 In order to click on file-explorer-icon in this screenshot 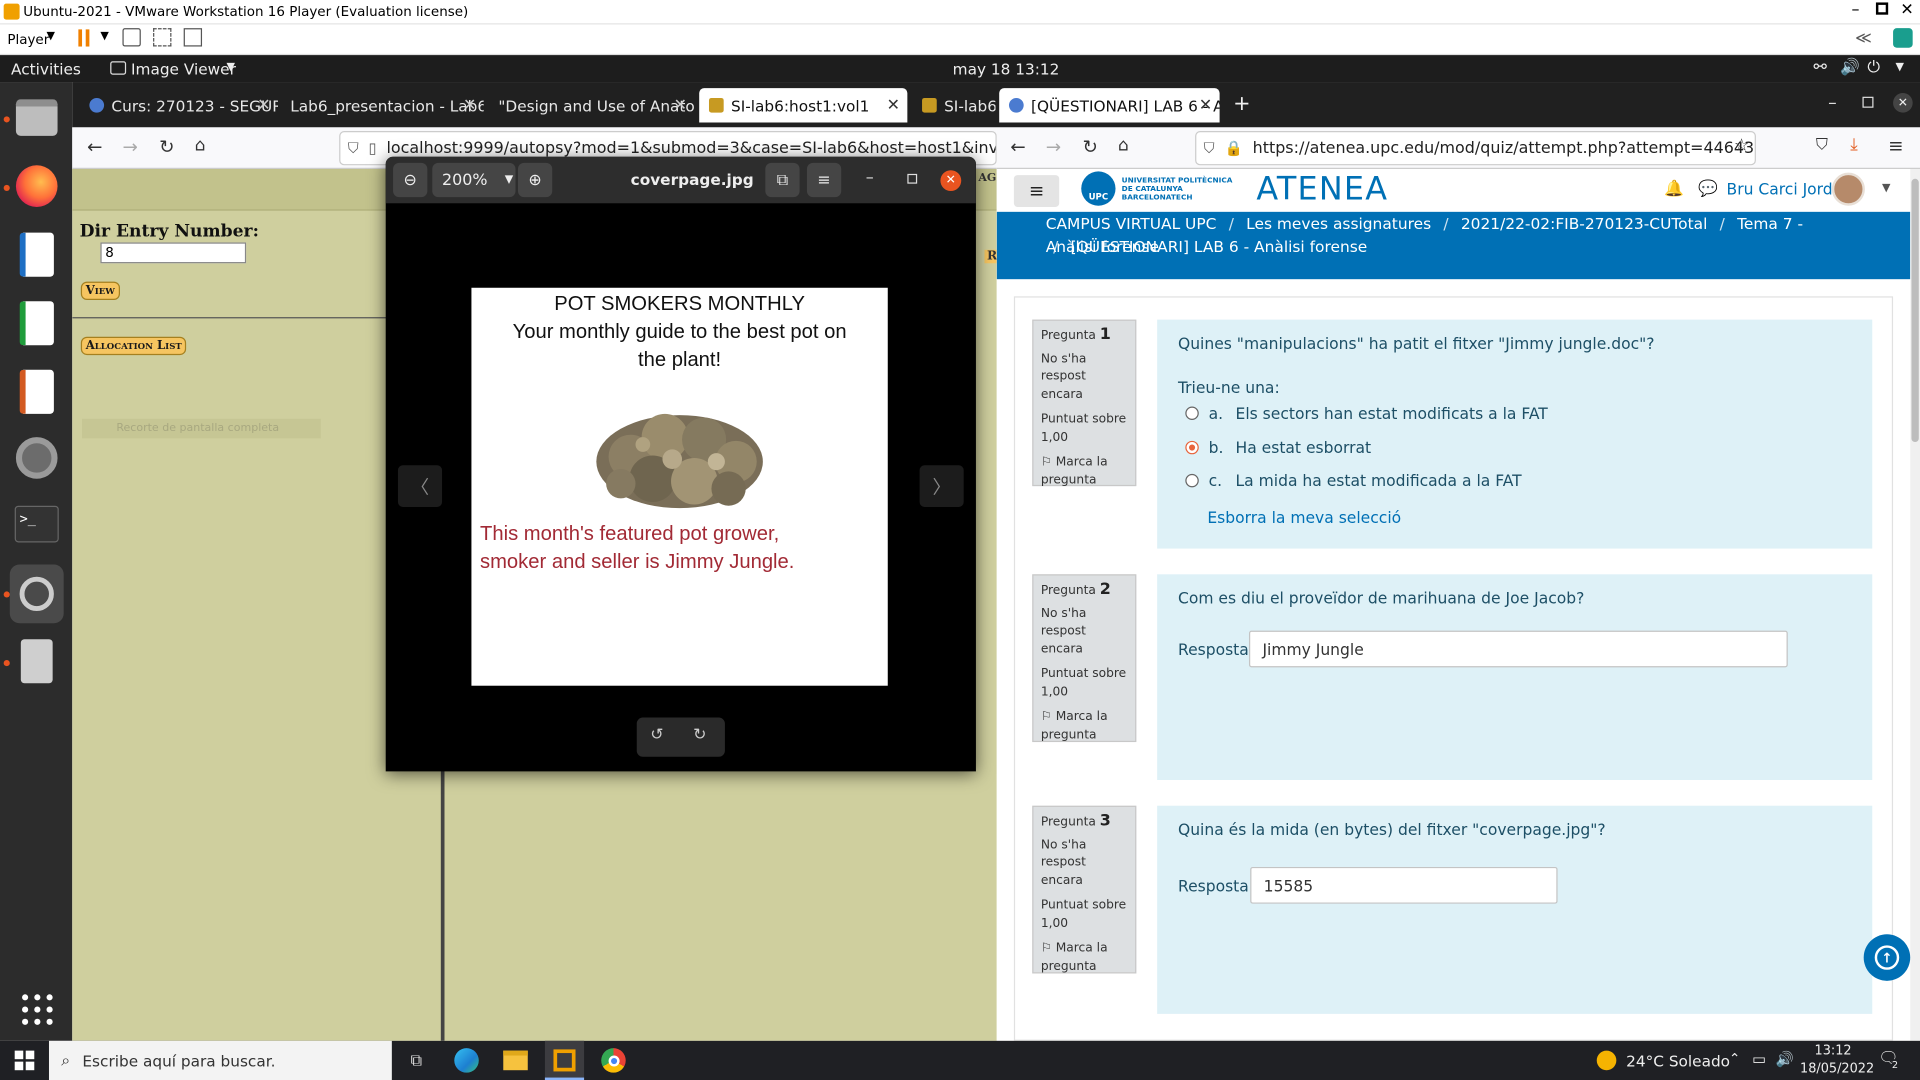, I will do `click(515, 1060)`.